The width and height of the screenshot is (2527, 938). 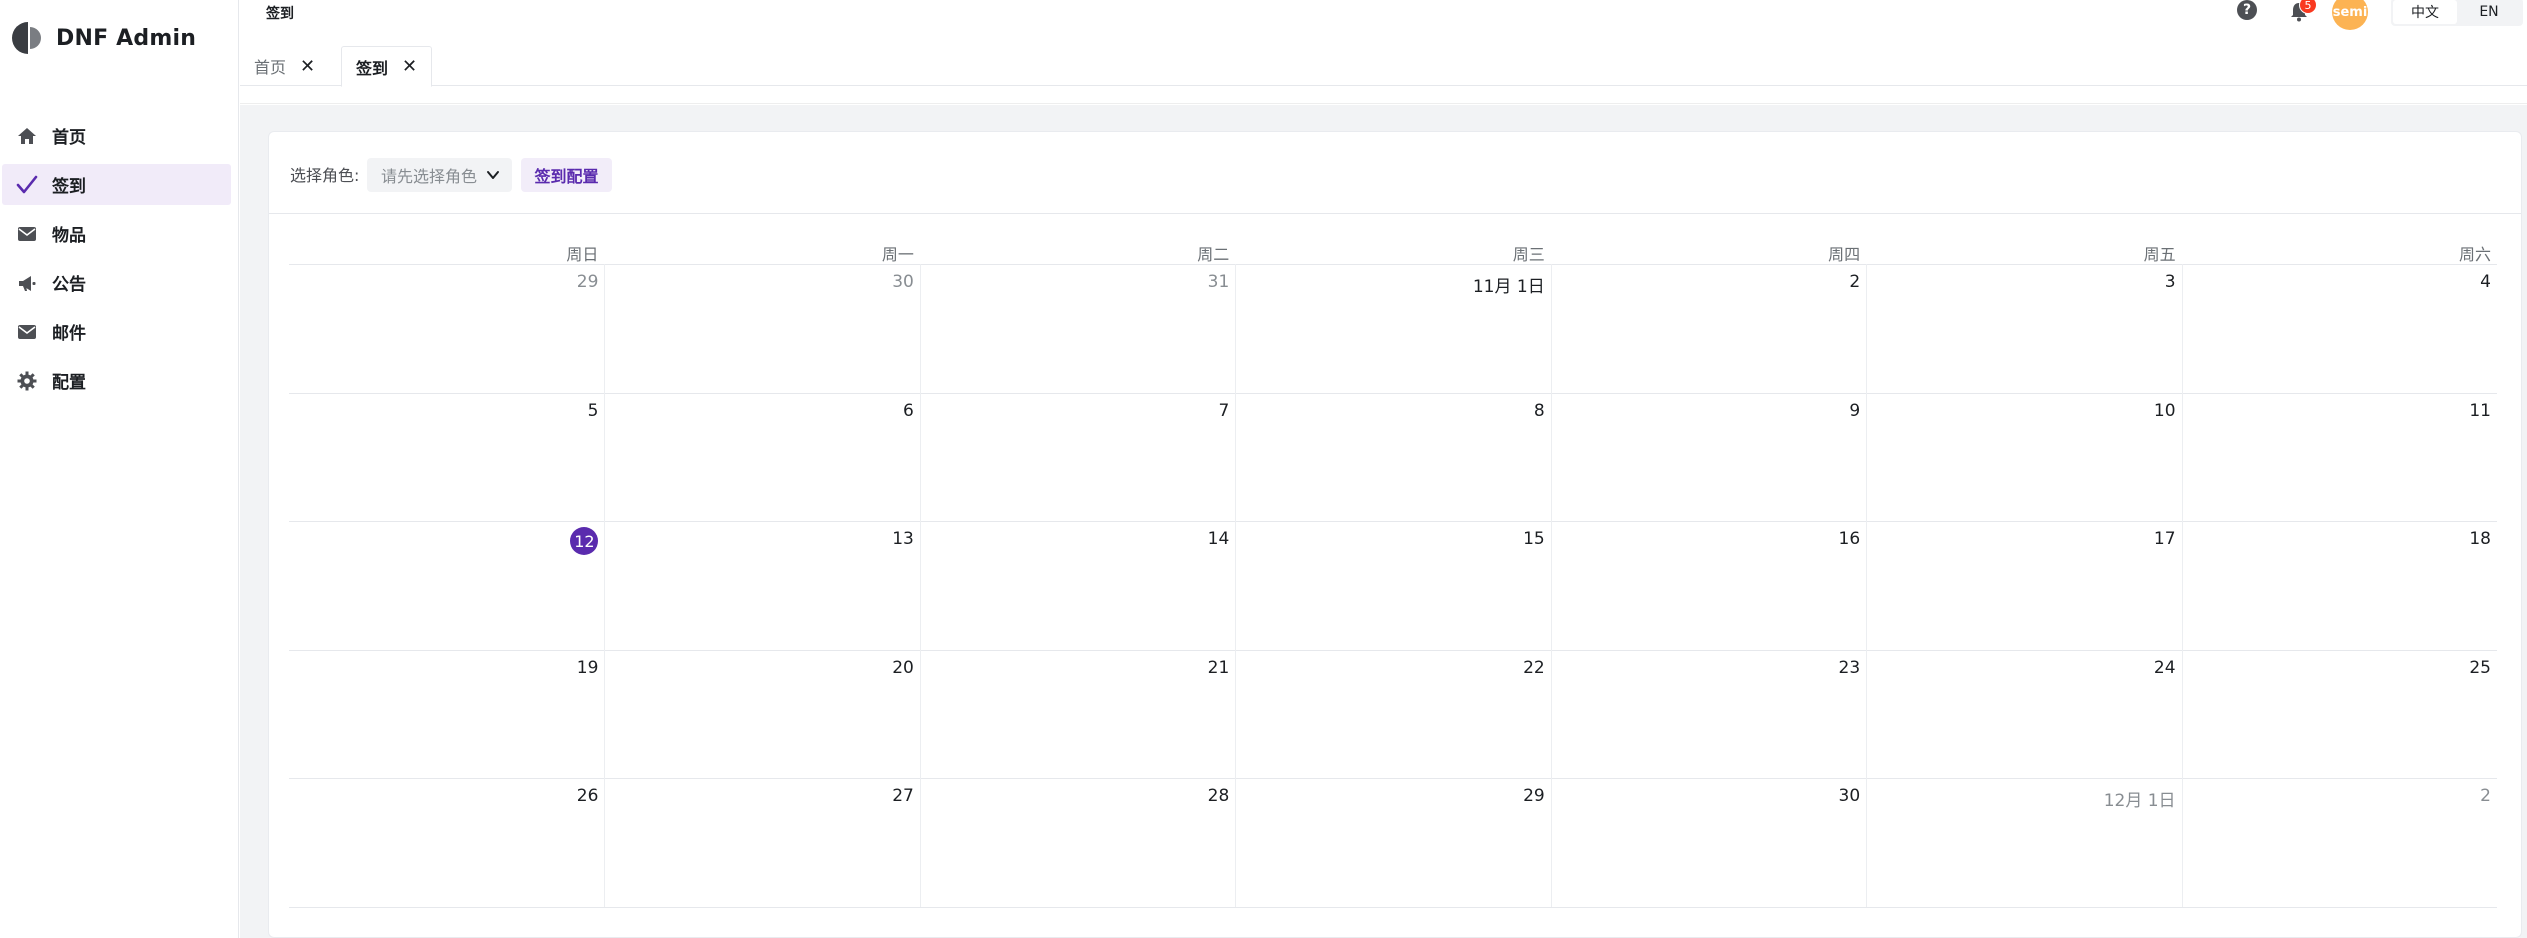 I want to click on day-number: 12月 1日, so click(x=2139, y=801).